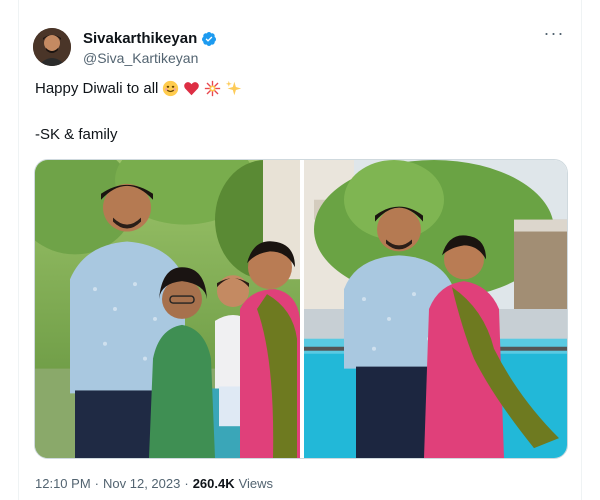 The image size is (600, 500). I want to click on tweet-text-line2: -SK & family, so click(76, 134).